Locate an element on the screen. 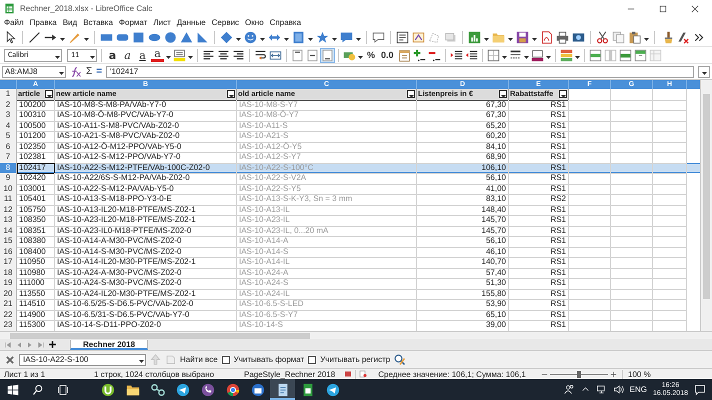 The width and height of the screenshot is (712, 400). viber-app-icon is located at coordinates (207, 389).